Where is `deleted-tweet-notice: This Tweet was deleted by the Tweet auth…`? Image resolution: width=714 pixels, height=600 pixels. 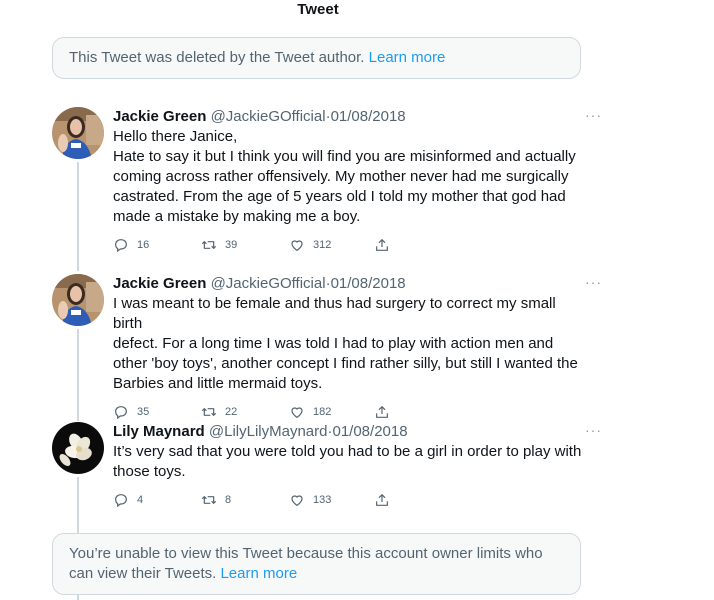 deleted-tweet-notice: This Tweet was deleted by the Tweet auth… is located at coordinates (316, 58).